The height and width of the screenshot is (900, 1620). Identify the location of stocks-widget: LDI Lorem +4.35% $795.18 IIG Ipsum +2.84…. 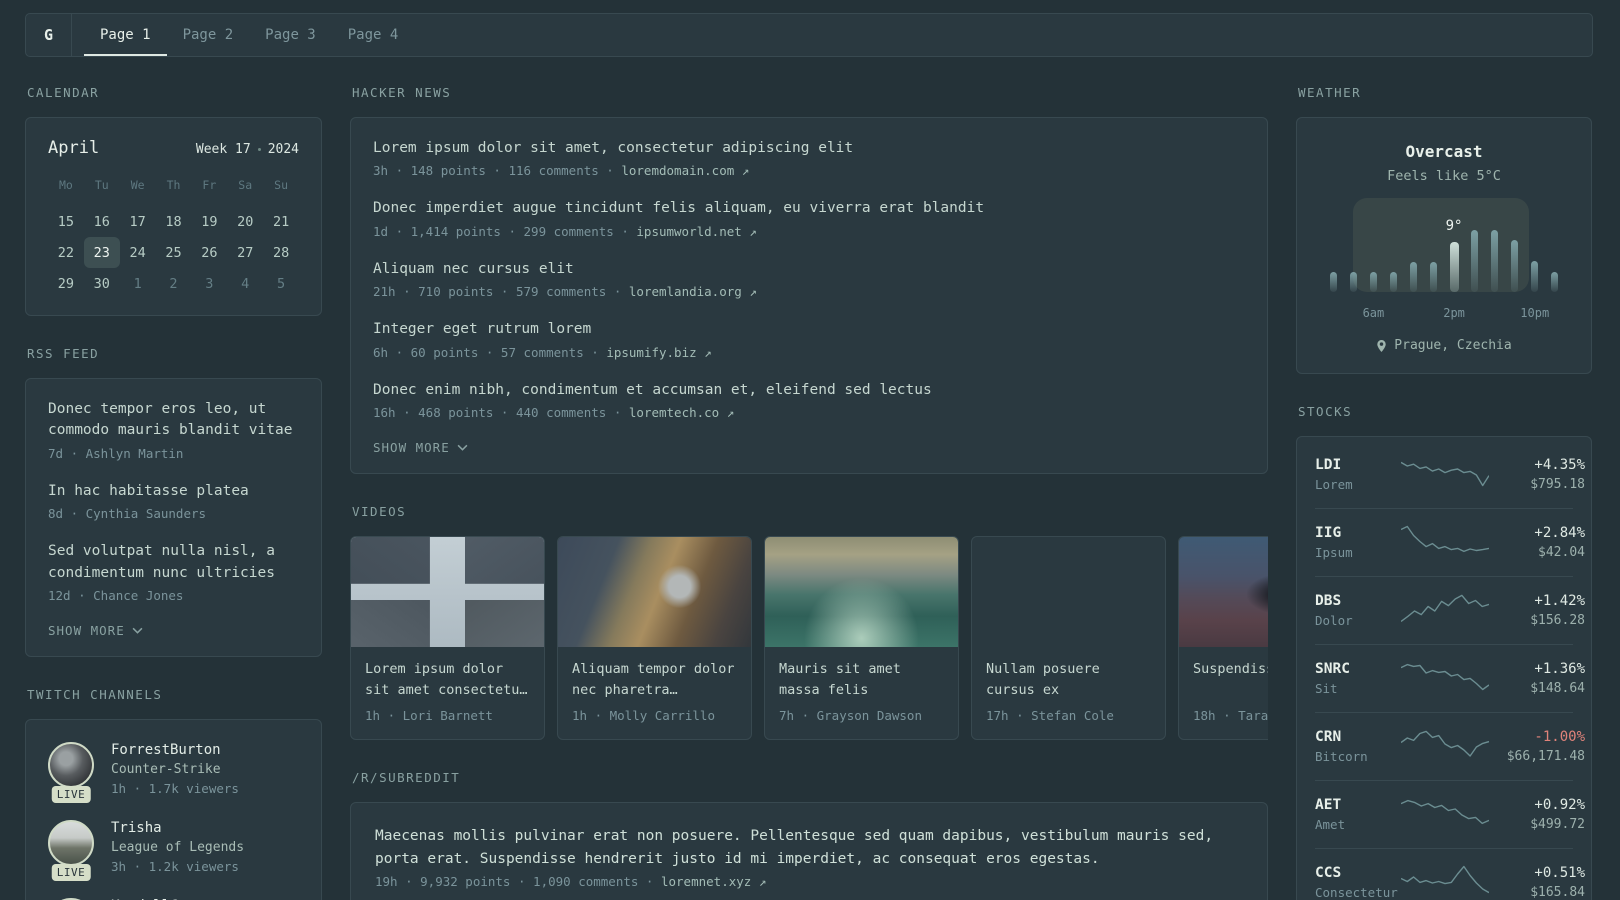
(1444, 668).